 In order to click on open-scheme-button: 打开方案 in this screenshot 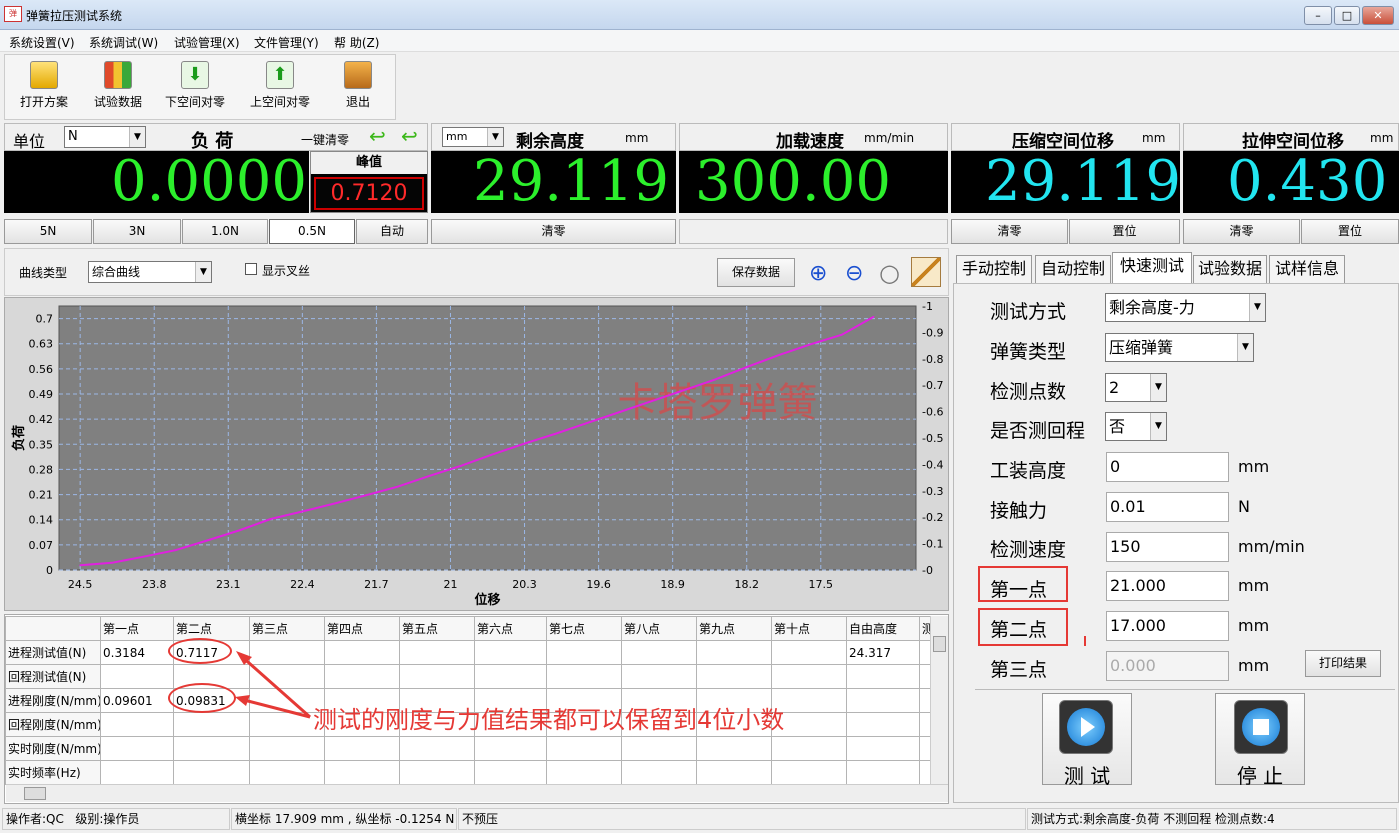, I will do `click(44, 84)`.